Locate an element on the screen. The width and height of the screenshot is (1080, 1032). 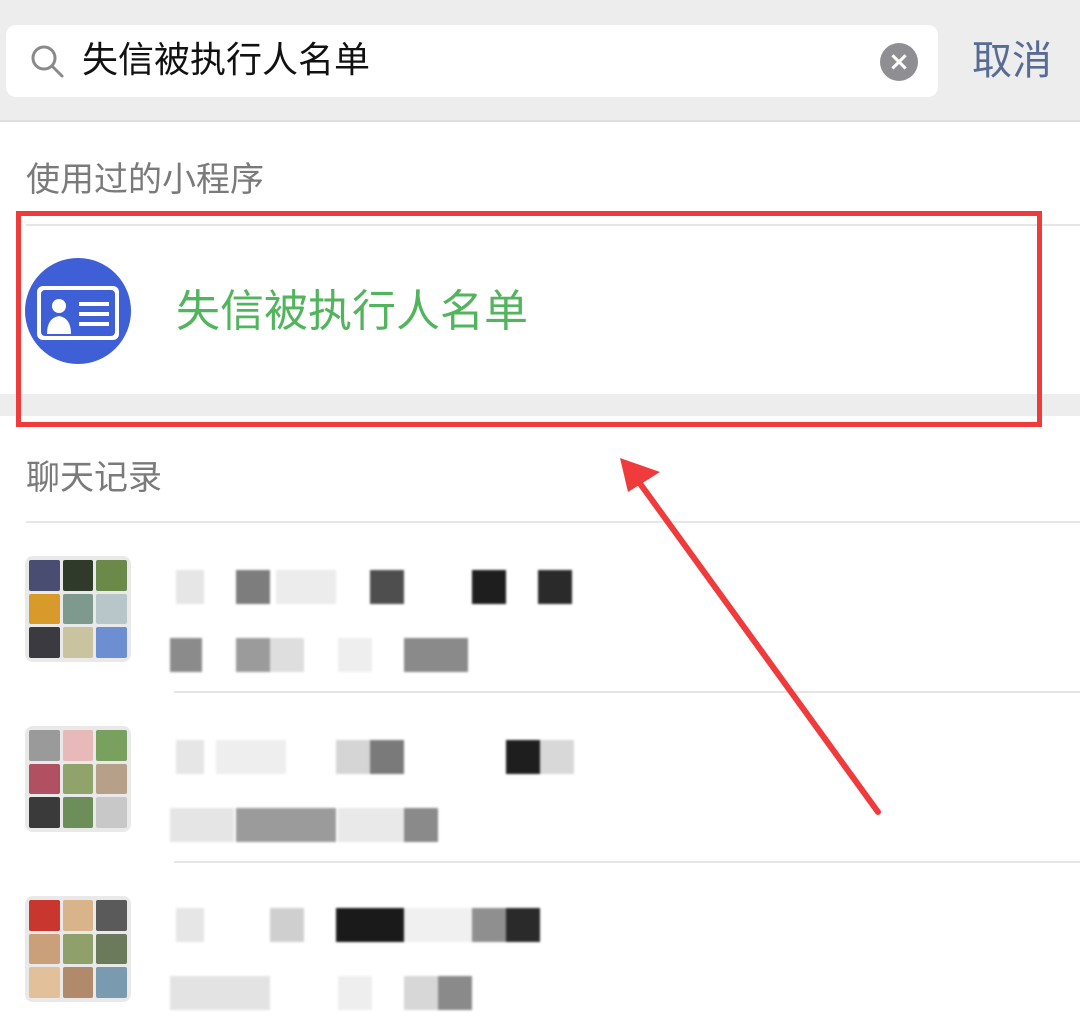
mini-program-name: 失信被执行人名单 is located at coordinates (352, 311).